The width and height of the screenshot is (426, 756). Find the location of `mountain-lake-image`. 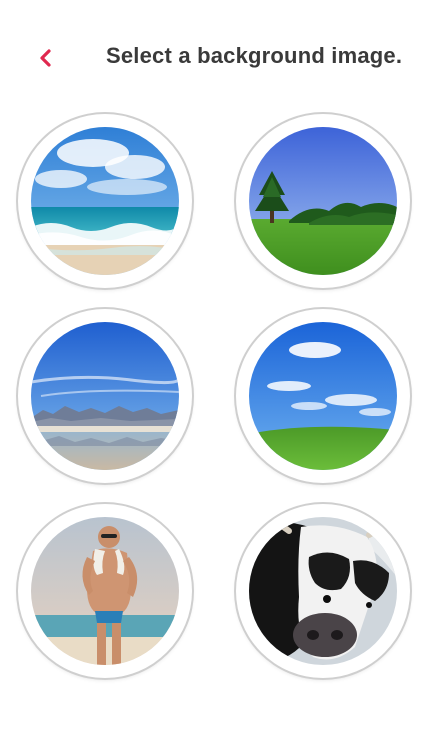

mountain-lake-image is located at coordinates (105, 396).